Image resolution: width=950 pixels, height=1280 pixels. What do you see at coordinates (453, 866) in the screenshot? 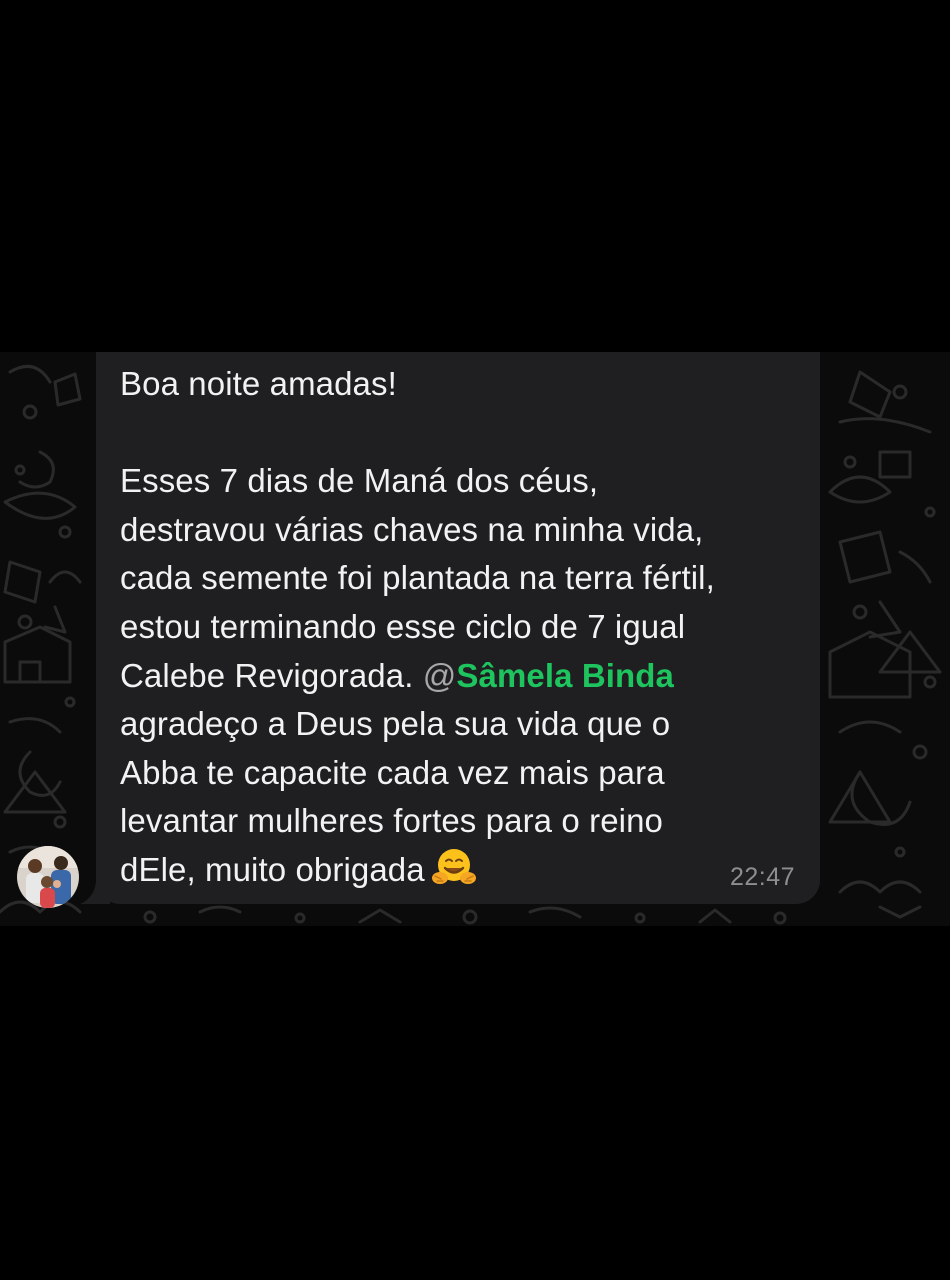
I see `hugging-face-emoji-icon` at bounding box center [453, 866].